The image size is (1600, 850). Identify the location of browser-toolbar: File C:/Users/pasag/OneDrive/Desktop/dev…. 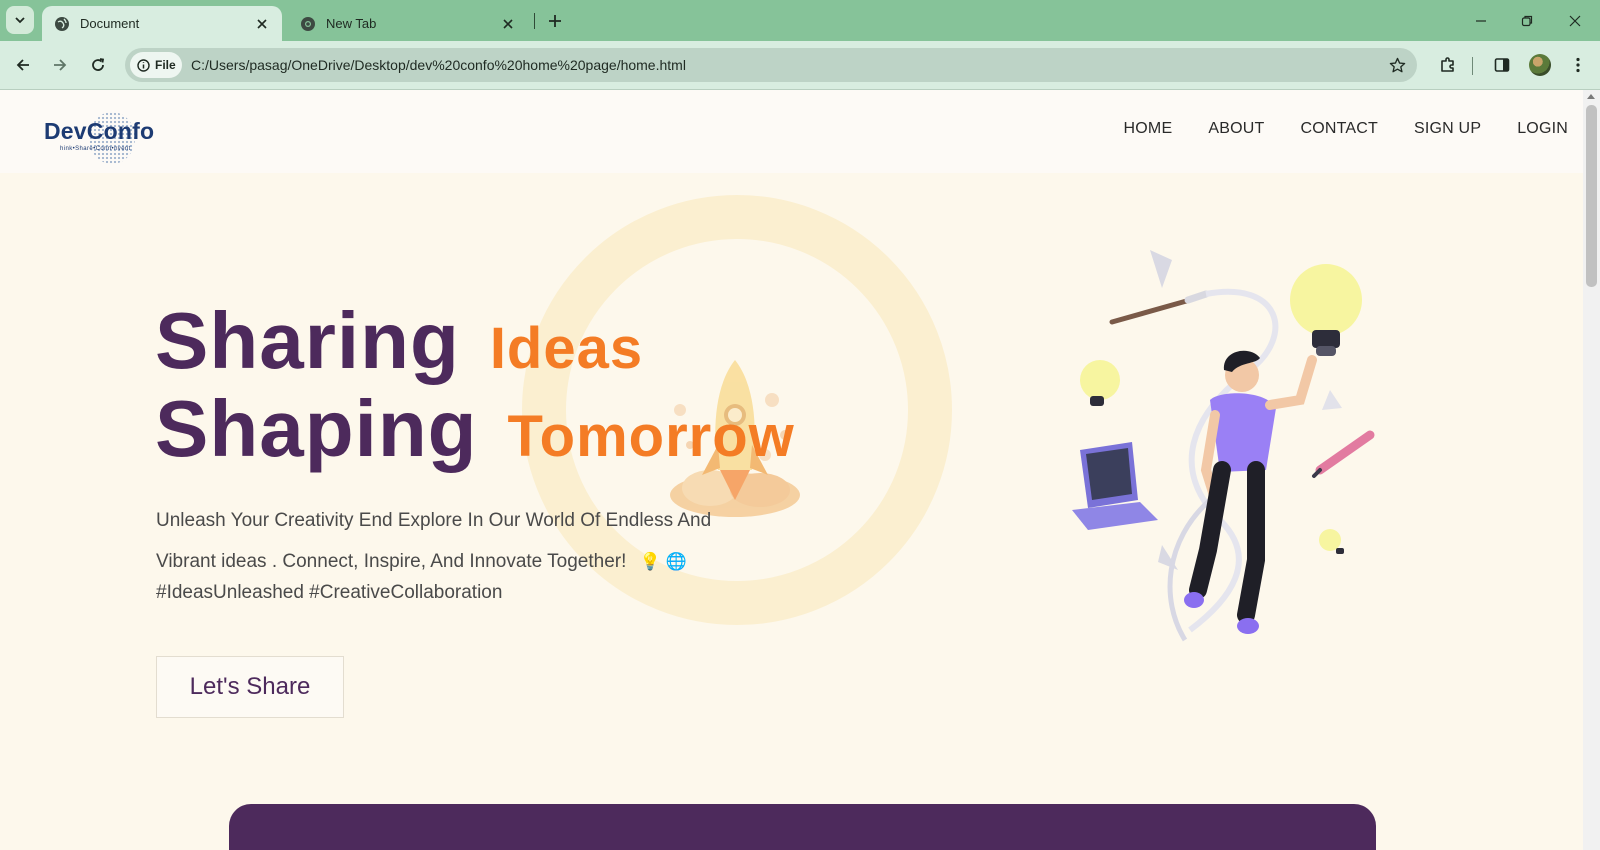
(800, 65).